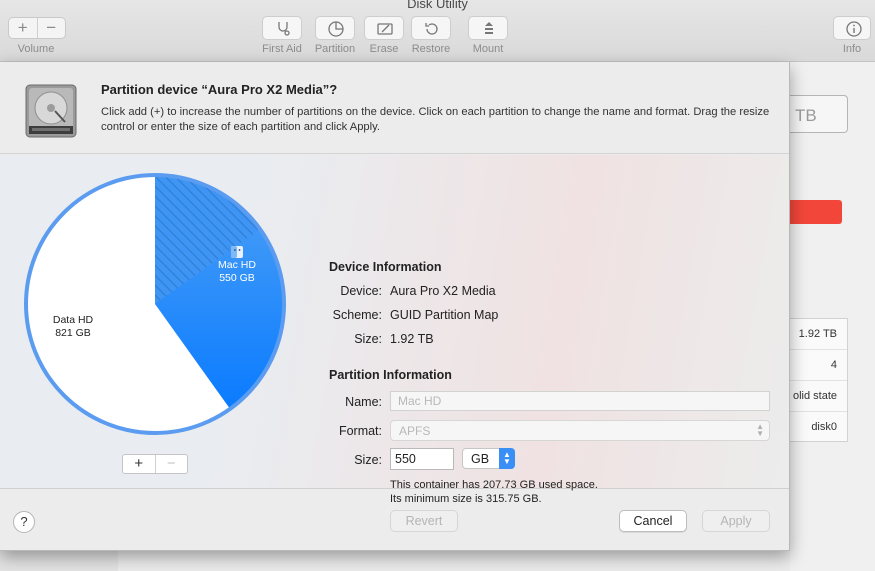 This screenshot has width=875, height=571. I want to click on slice-label-data-hd: Data HD 821 GB, so click(73, 327).